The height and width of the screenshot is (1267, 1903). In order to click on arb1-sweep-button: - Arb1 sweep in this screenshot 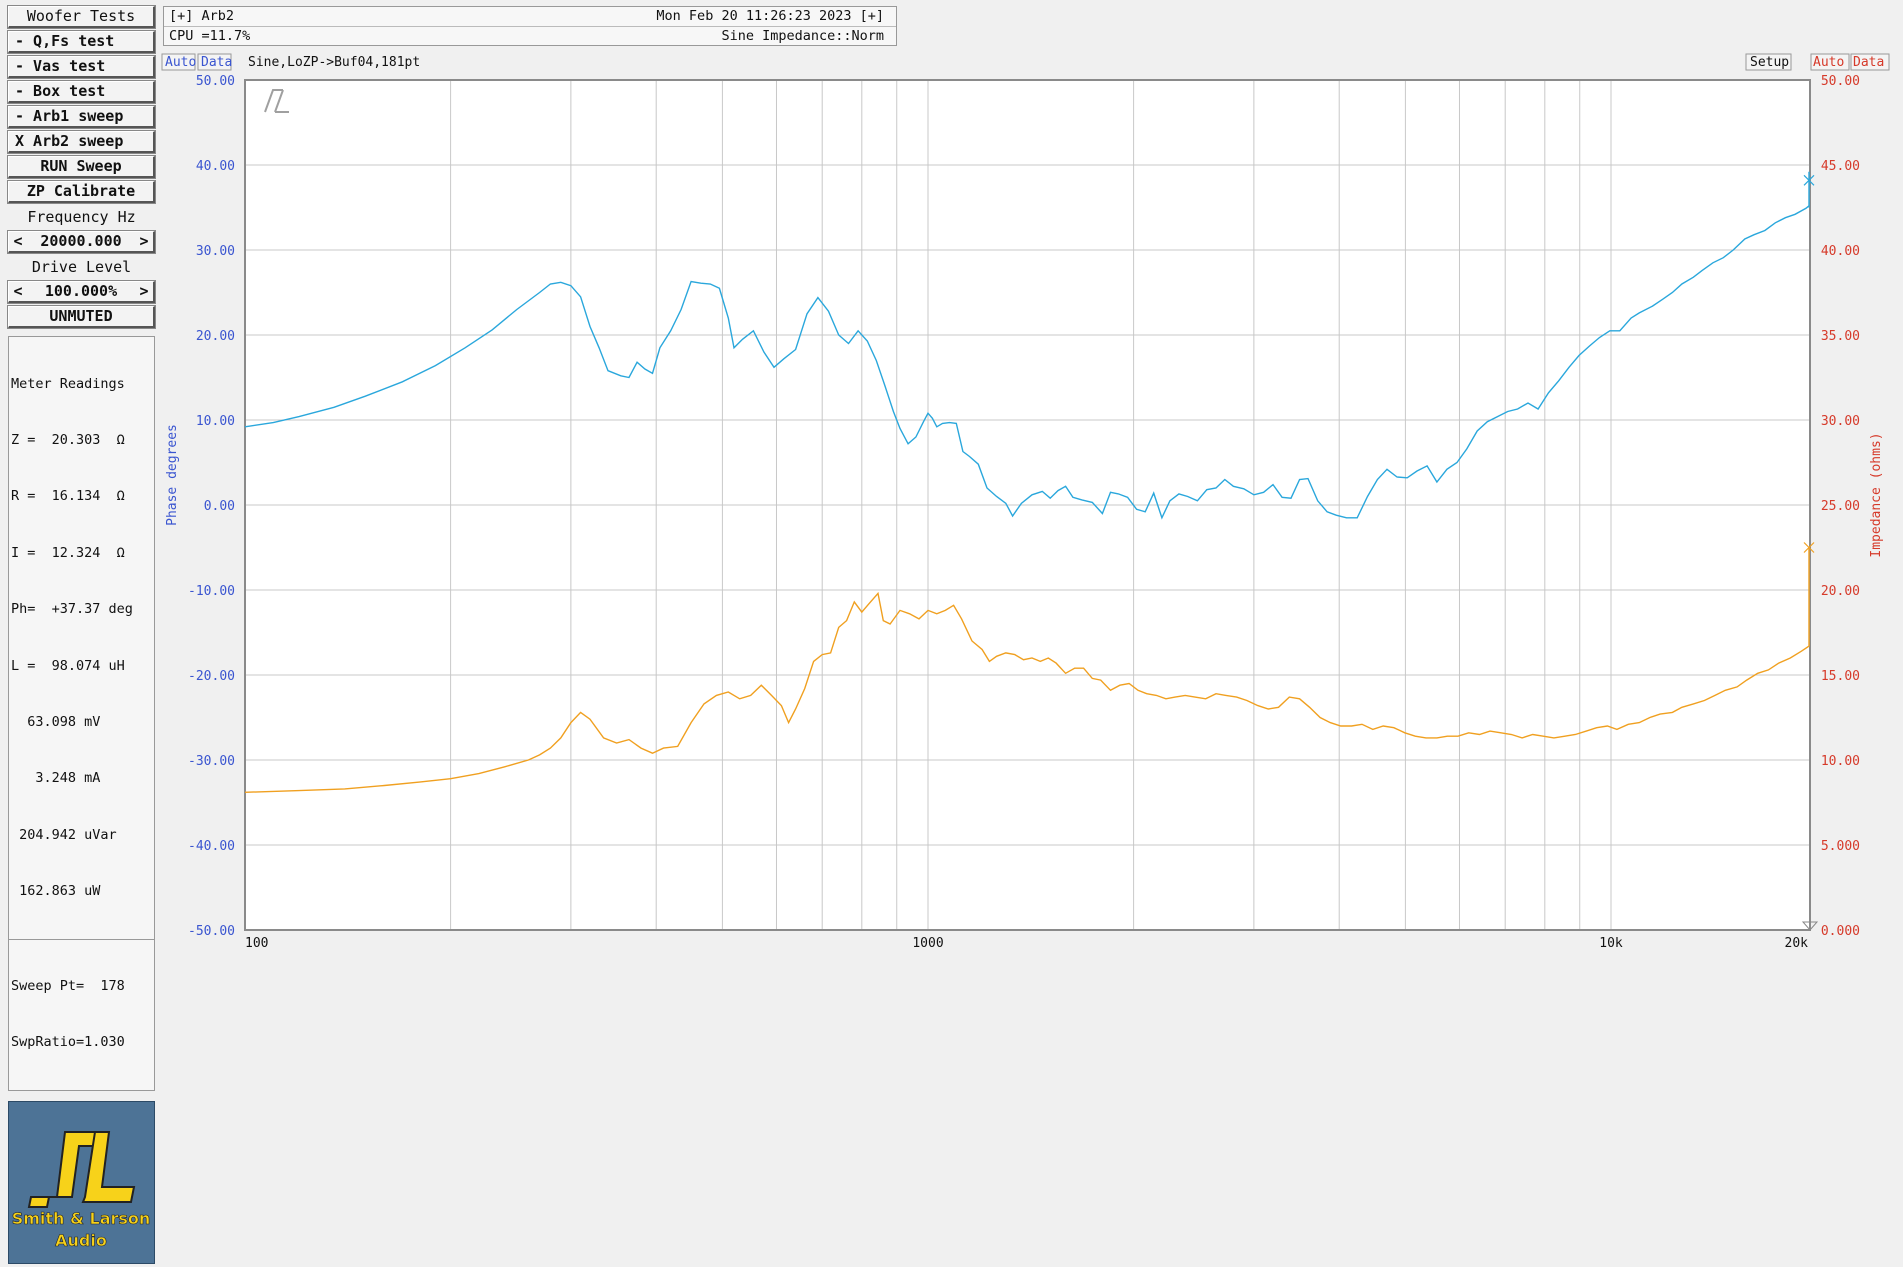, I will do `click(81, 117)`.